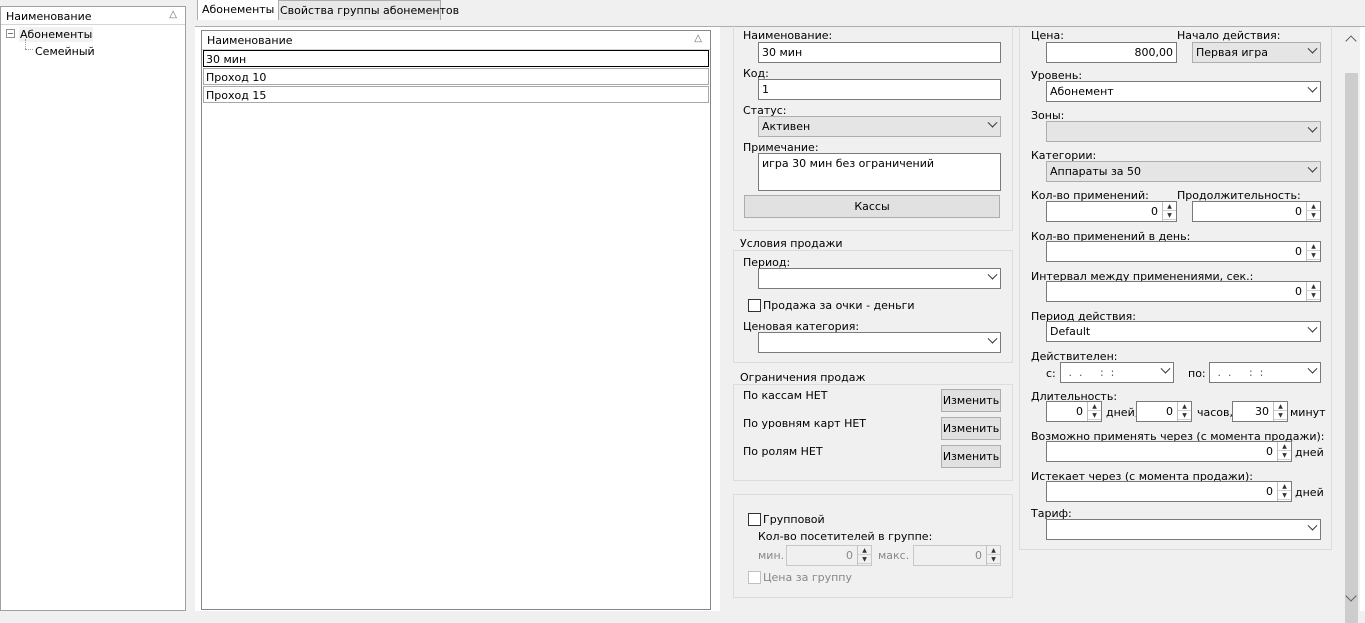 This screenshot has height=623, width=1365. Describe the element at coordinates (1117, 372) in the screenshot. I see `valid-from-date: . . : :` at that location.